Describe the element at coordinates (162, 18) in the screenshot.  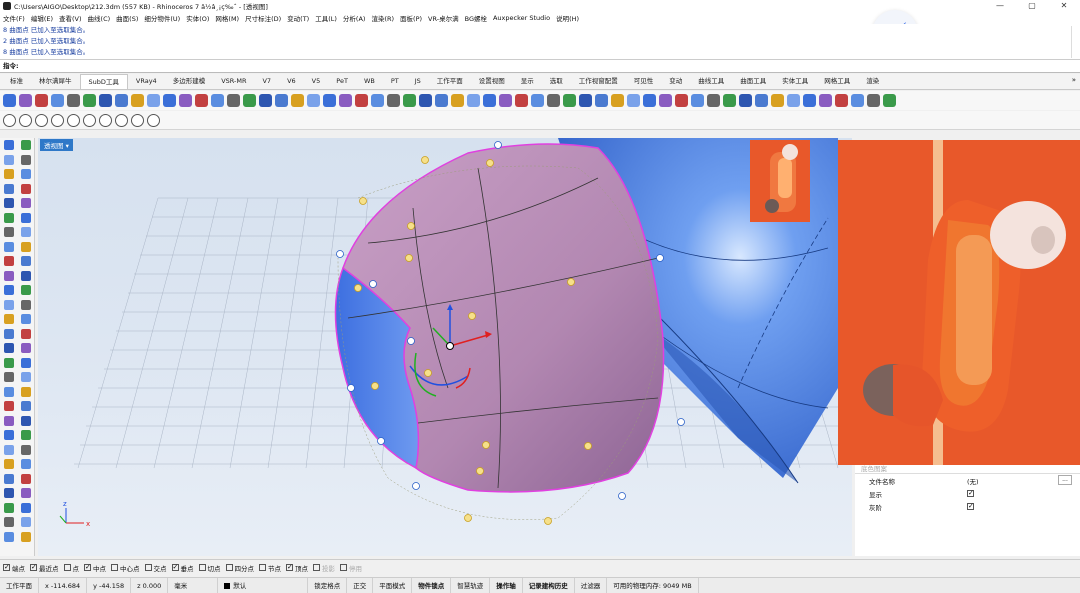
I see `menu-subd: 细分物件(U)` at that location.